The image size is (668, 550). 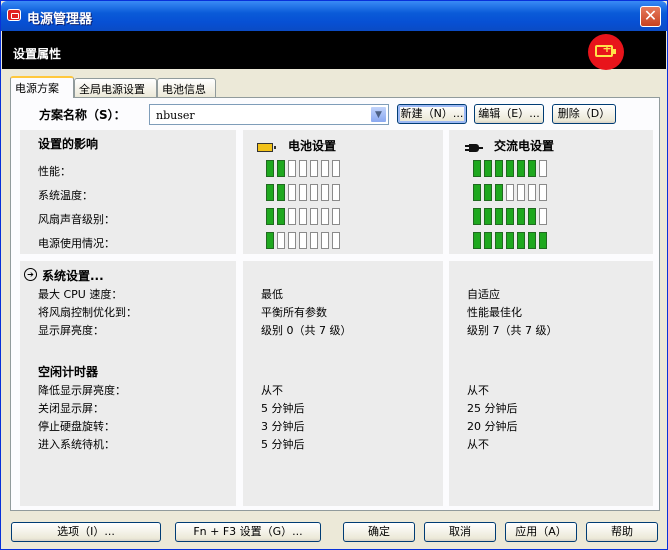 I want to click on help-button: 帮助, so click(x=622, y=532).